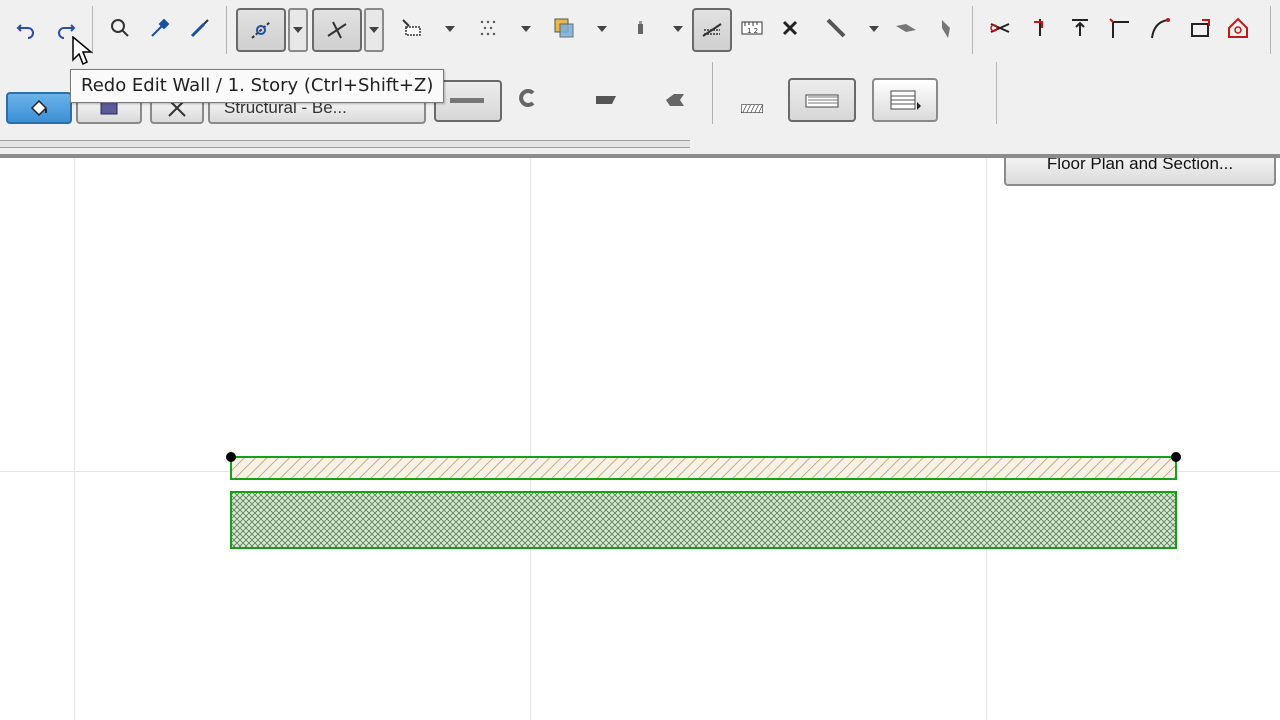 Image resolution: width=1280 pixels, height=720 pixels. What do you see at coordinates (257, 86) in the screenshot?
I see `redo-tooltip: Redo Edit Wall / 1. Story (Ctrl+Shift+Z)` at bounding box center [257, 86].